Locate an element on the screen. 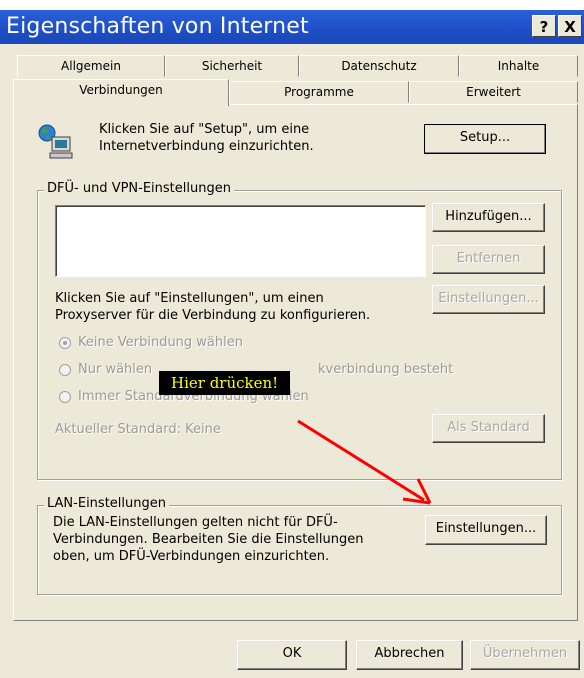  cancel-button: Abbrechen is located at coordinates (409, 655).